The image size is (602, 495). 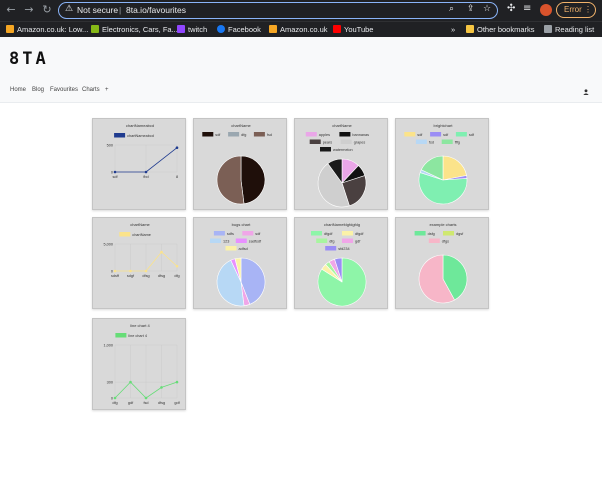 I want to click on legend-label: sdf, so click(x=446, y=135).